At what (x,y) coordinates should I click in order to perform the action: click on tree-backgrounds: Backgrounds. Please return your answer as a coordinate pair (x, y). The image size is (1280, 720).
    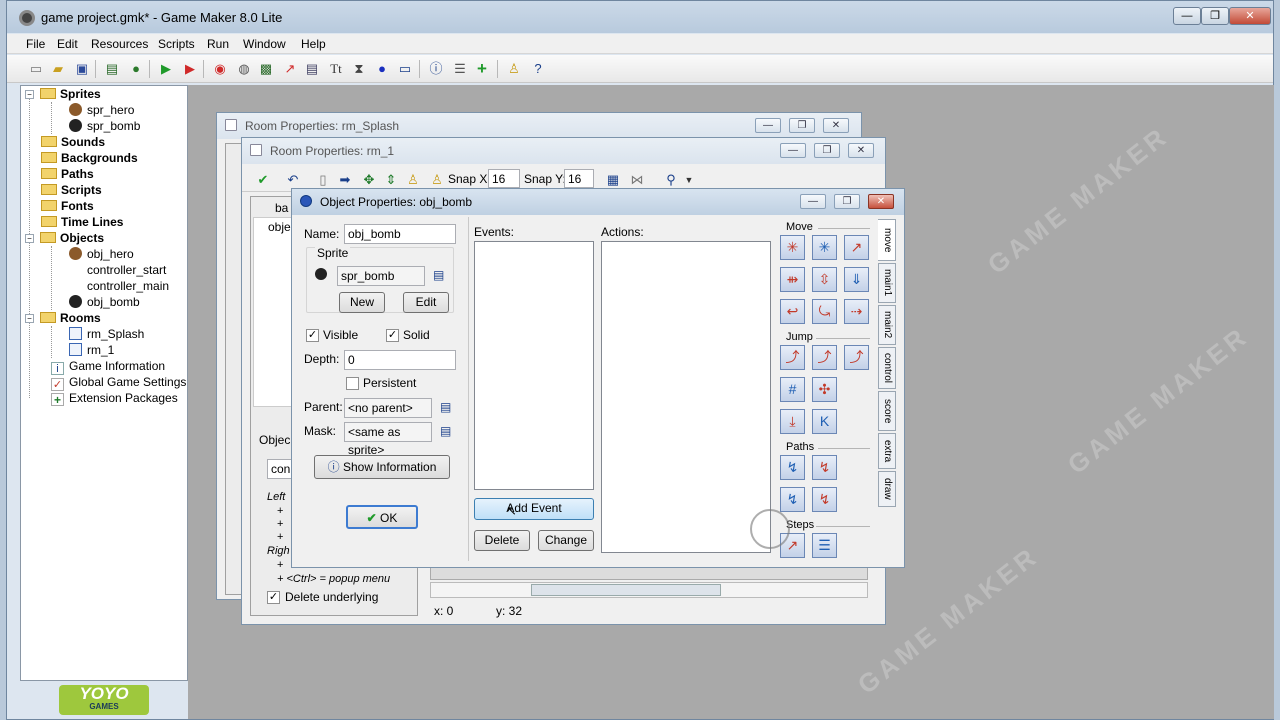
    Looking at the image, I should click on (89, 158).